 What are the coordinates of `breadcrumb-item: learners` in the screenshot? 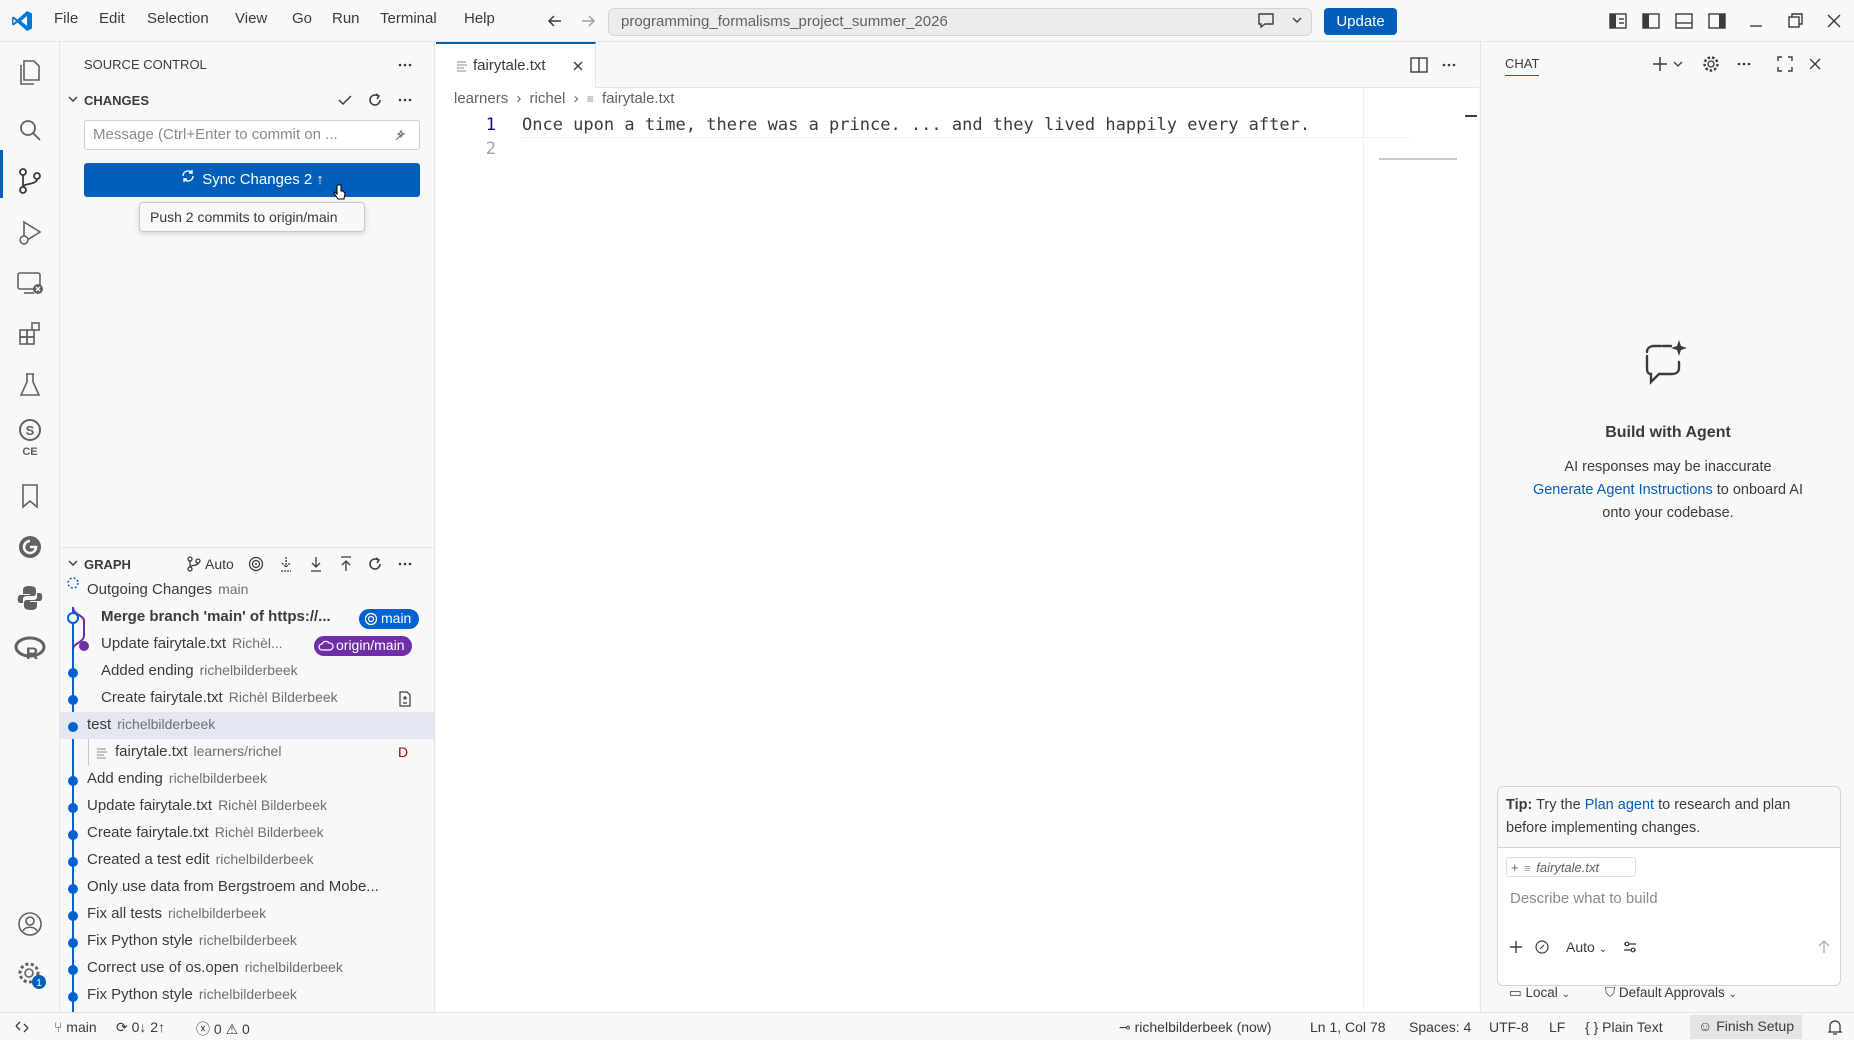 It's located at (481, 98).